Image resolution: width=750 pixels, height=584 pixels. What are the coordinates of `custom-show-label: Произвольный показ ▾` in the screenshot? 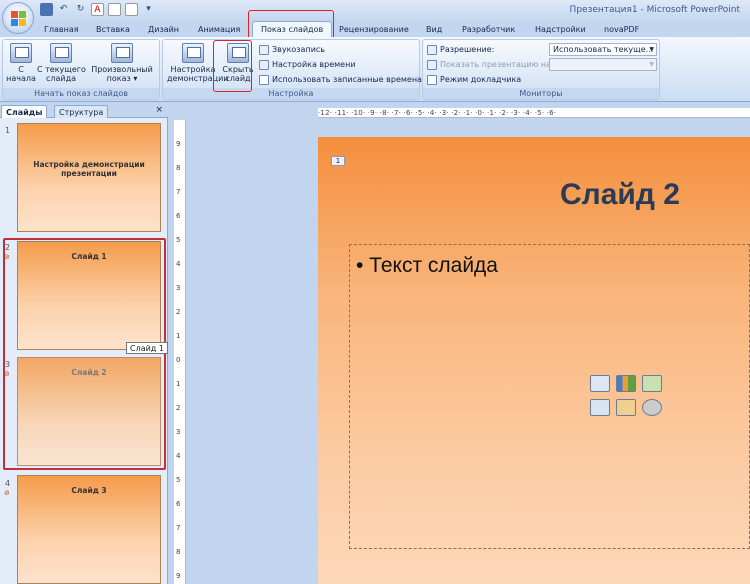 It's located at (122, 74).